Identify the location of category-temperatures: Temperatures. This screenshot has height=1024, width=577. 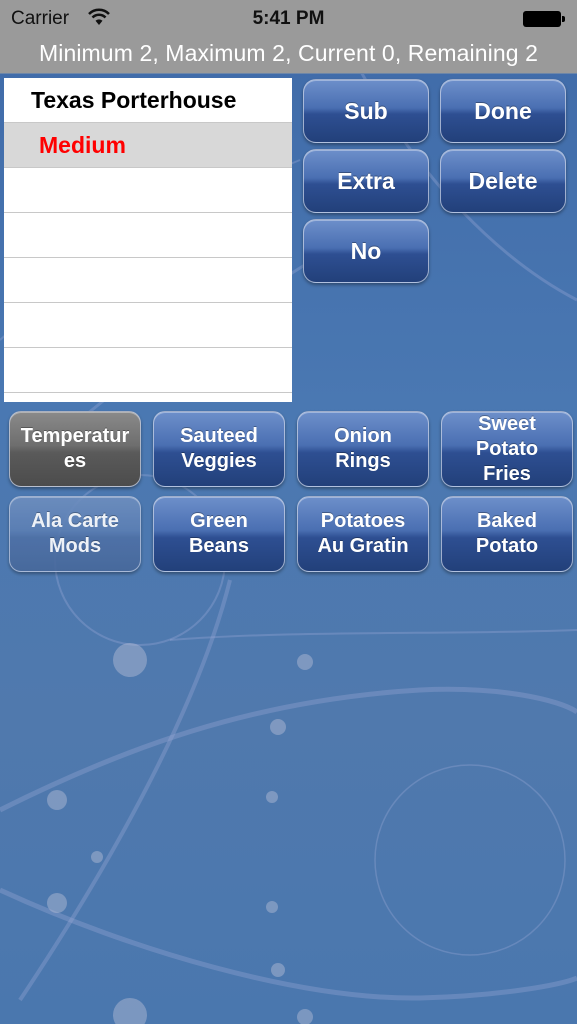
(75, 449).